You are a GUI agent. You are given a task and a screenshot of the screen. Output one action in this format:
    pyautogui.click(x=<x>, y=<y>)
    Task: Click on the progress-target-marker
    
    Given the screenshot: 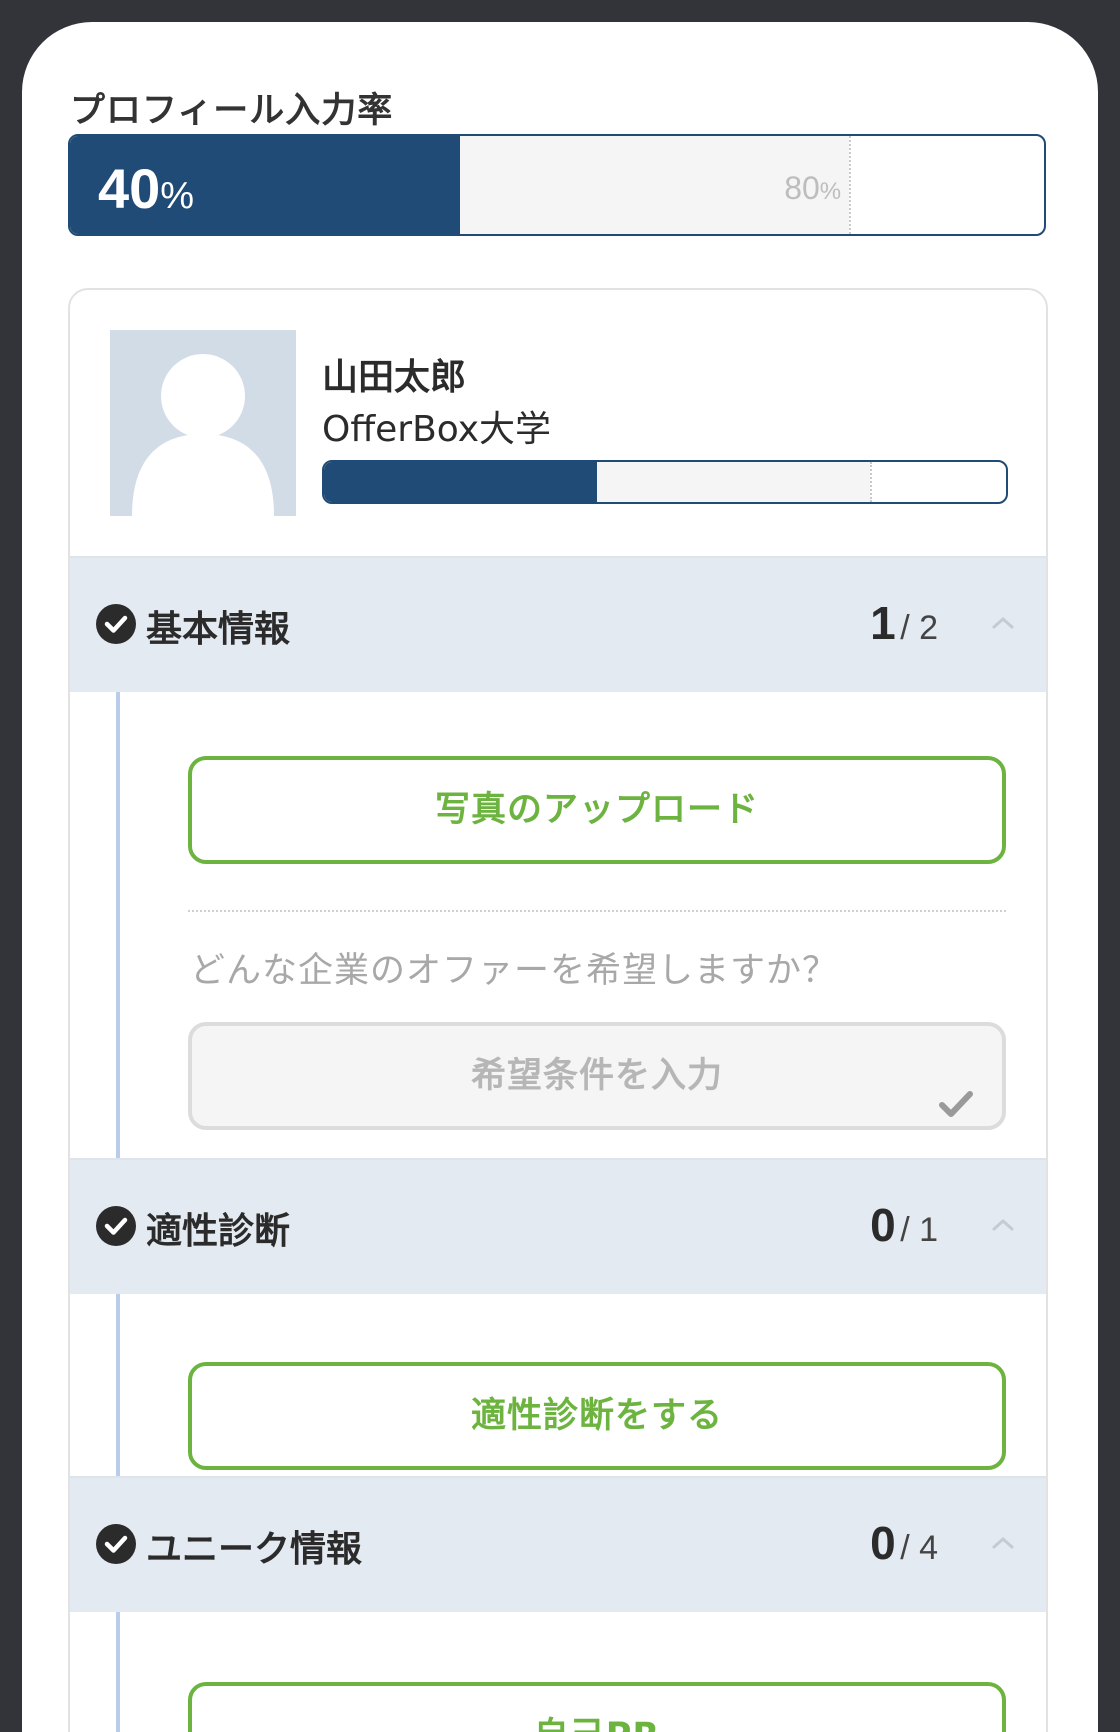 What is the action you would take?
    pyautogui.click(x=850, y=185)
    